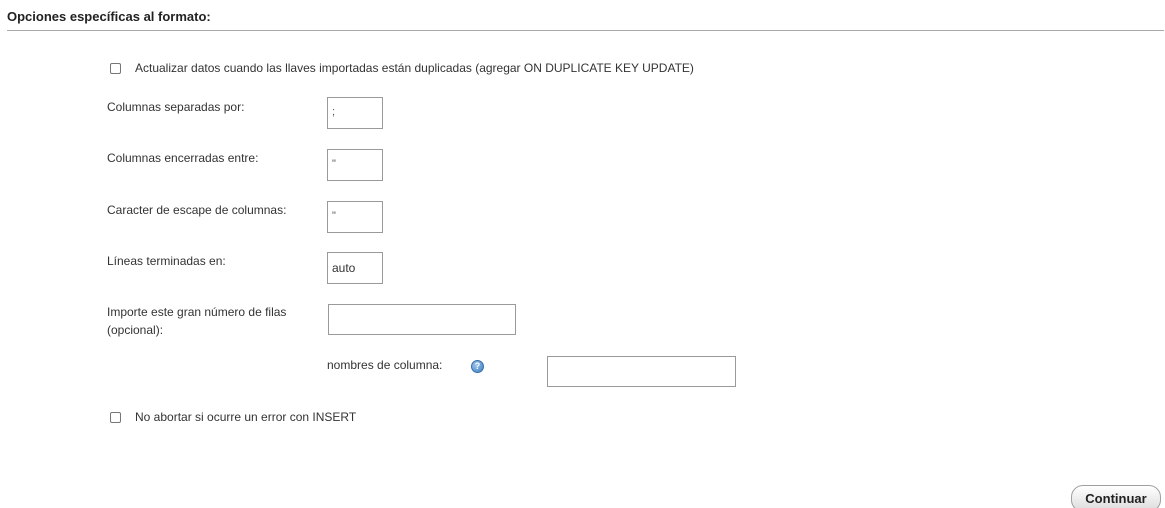 This screenshot has width=1165, height=508. Describe the element at coordinates (115, 417) in the screenshot. I see `no-abort-checkbox` at that location.